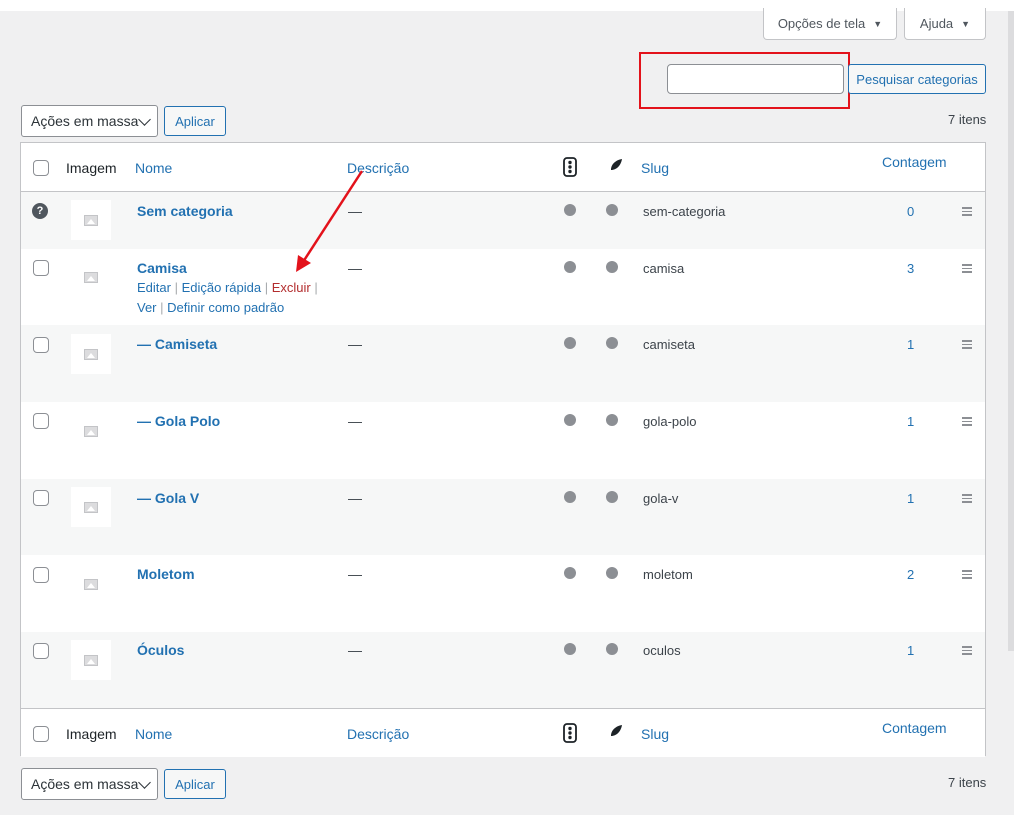  Describe the element at coordinates (821, 23) in the screenshot. I see `screen-options-label: Opções de tela` at that location.